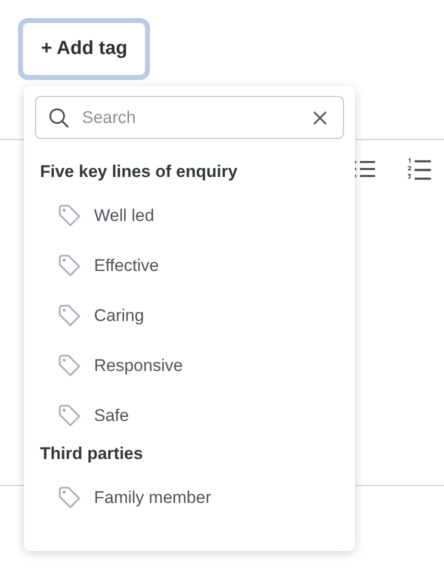  Describe the element at coordinates (189, 498) in the screenshot. I see `tag-option: Family member` at that location.